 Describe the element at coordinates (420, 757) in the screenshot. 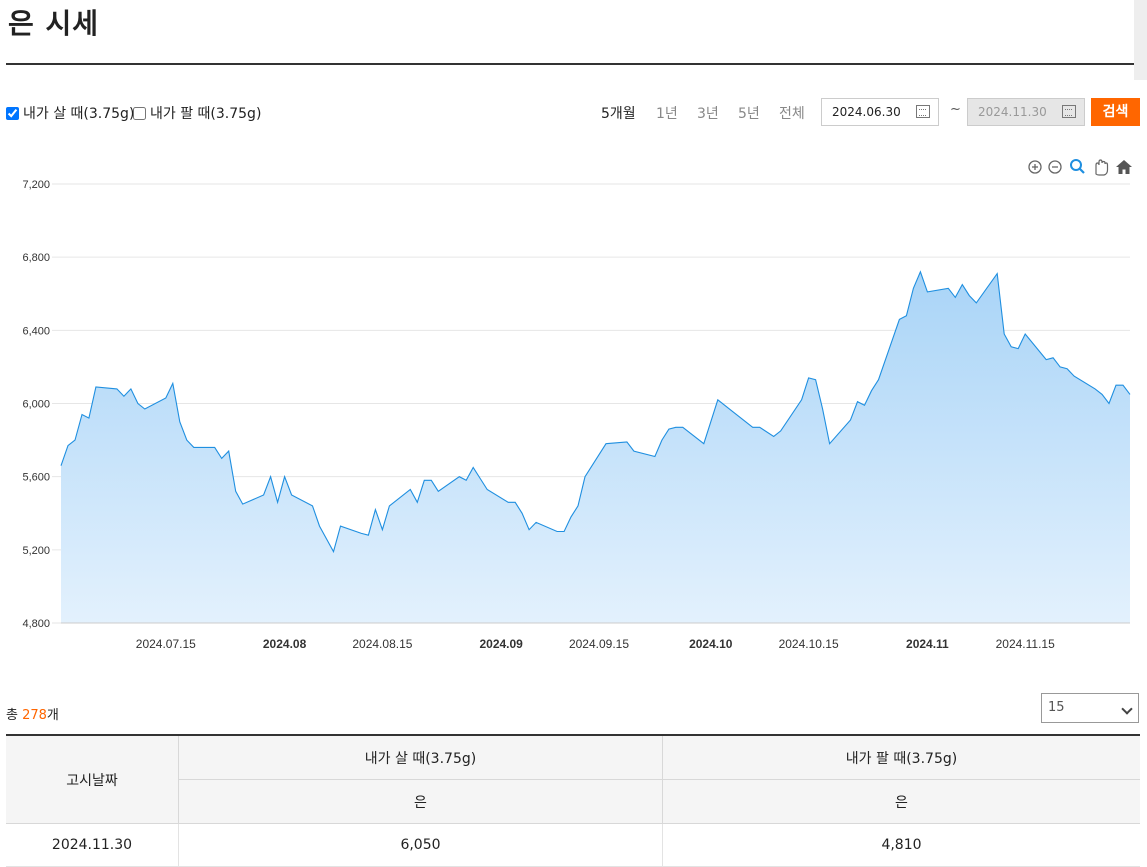

I see `buy-column-header: 내가 살 때(3.75g)` at that location.